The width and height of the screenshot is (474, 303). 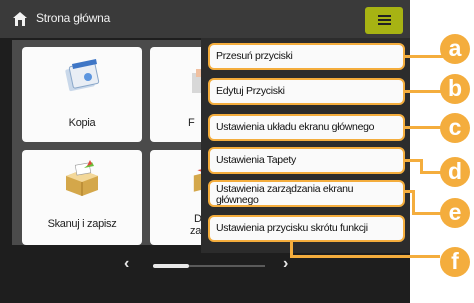 What do you see at coordinates (424, 56) in the screenshot?
I see `callout-connector-a` at bounding box center [424, 56].